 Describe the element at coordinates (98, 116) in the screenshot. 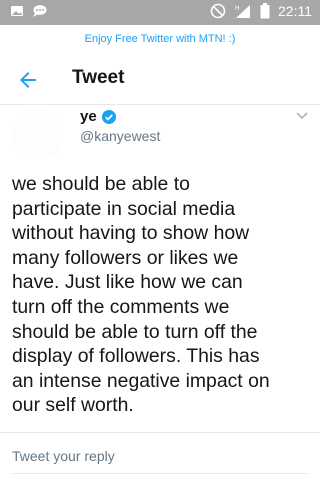

I see `author-name-row: ye` at that location.